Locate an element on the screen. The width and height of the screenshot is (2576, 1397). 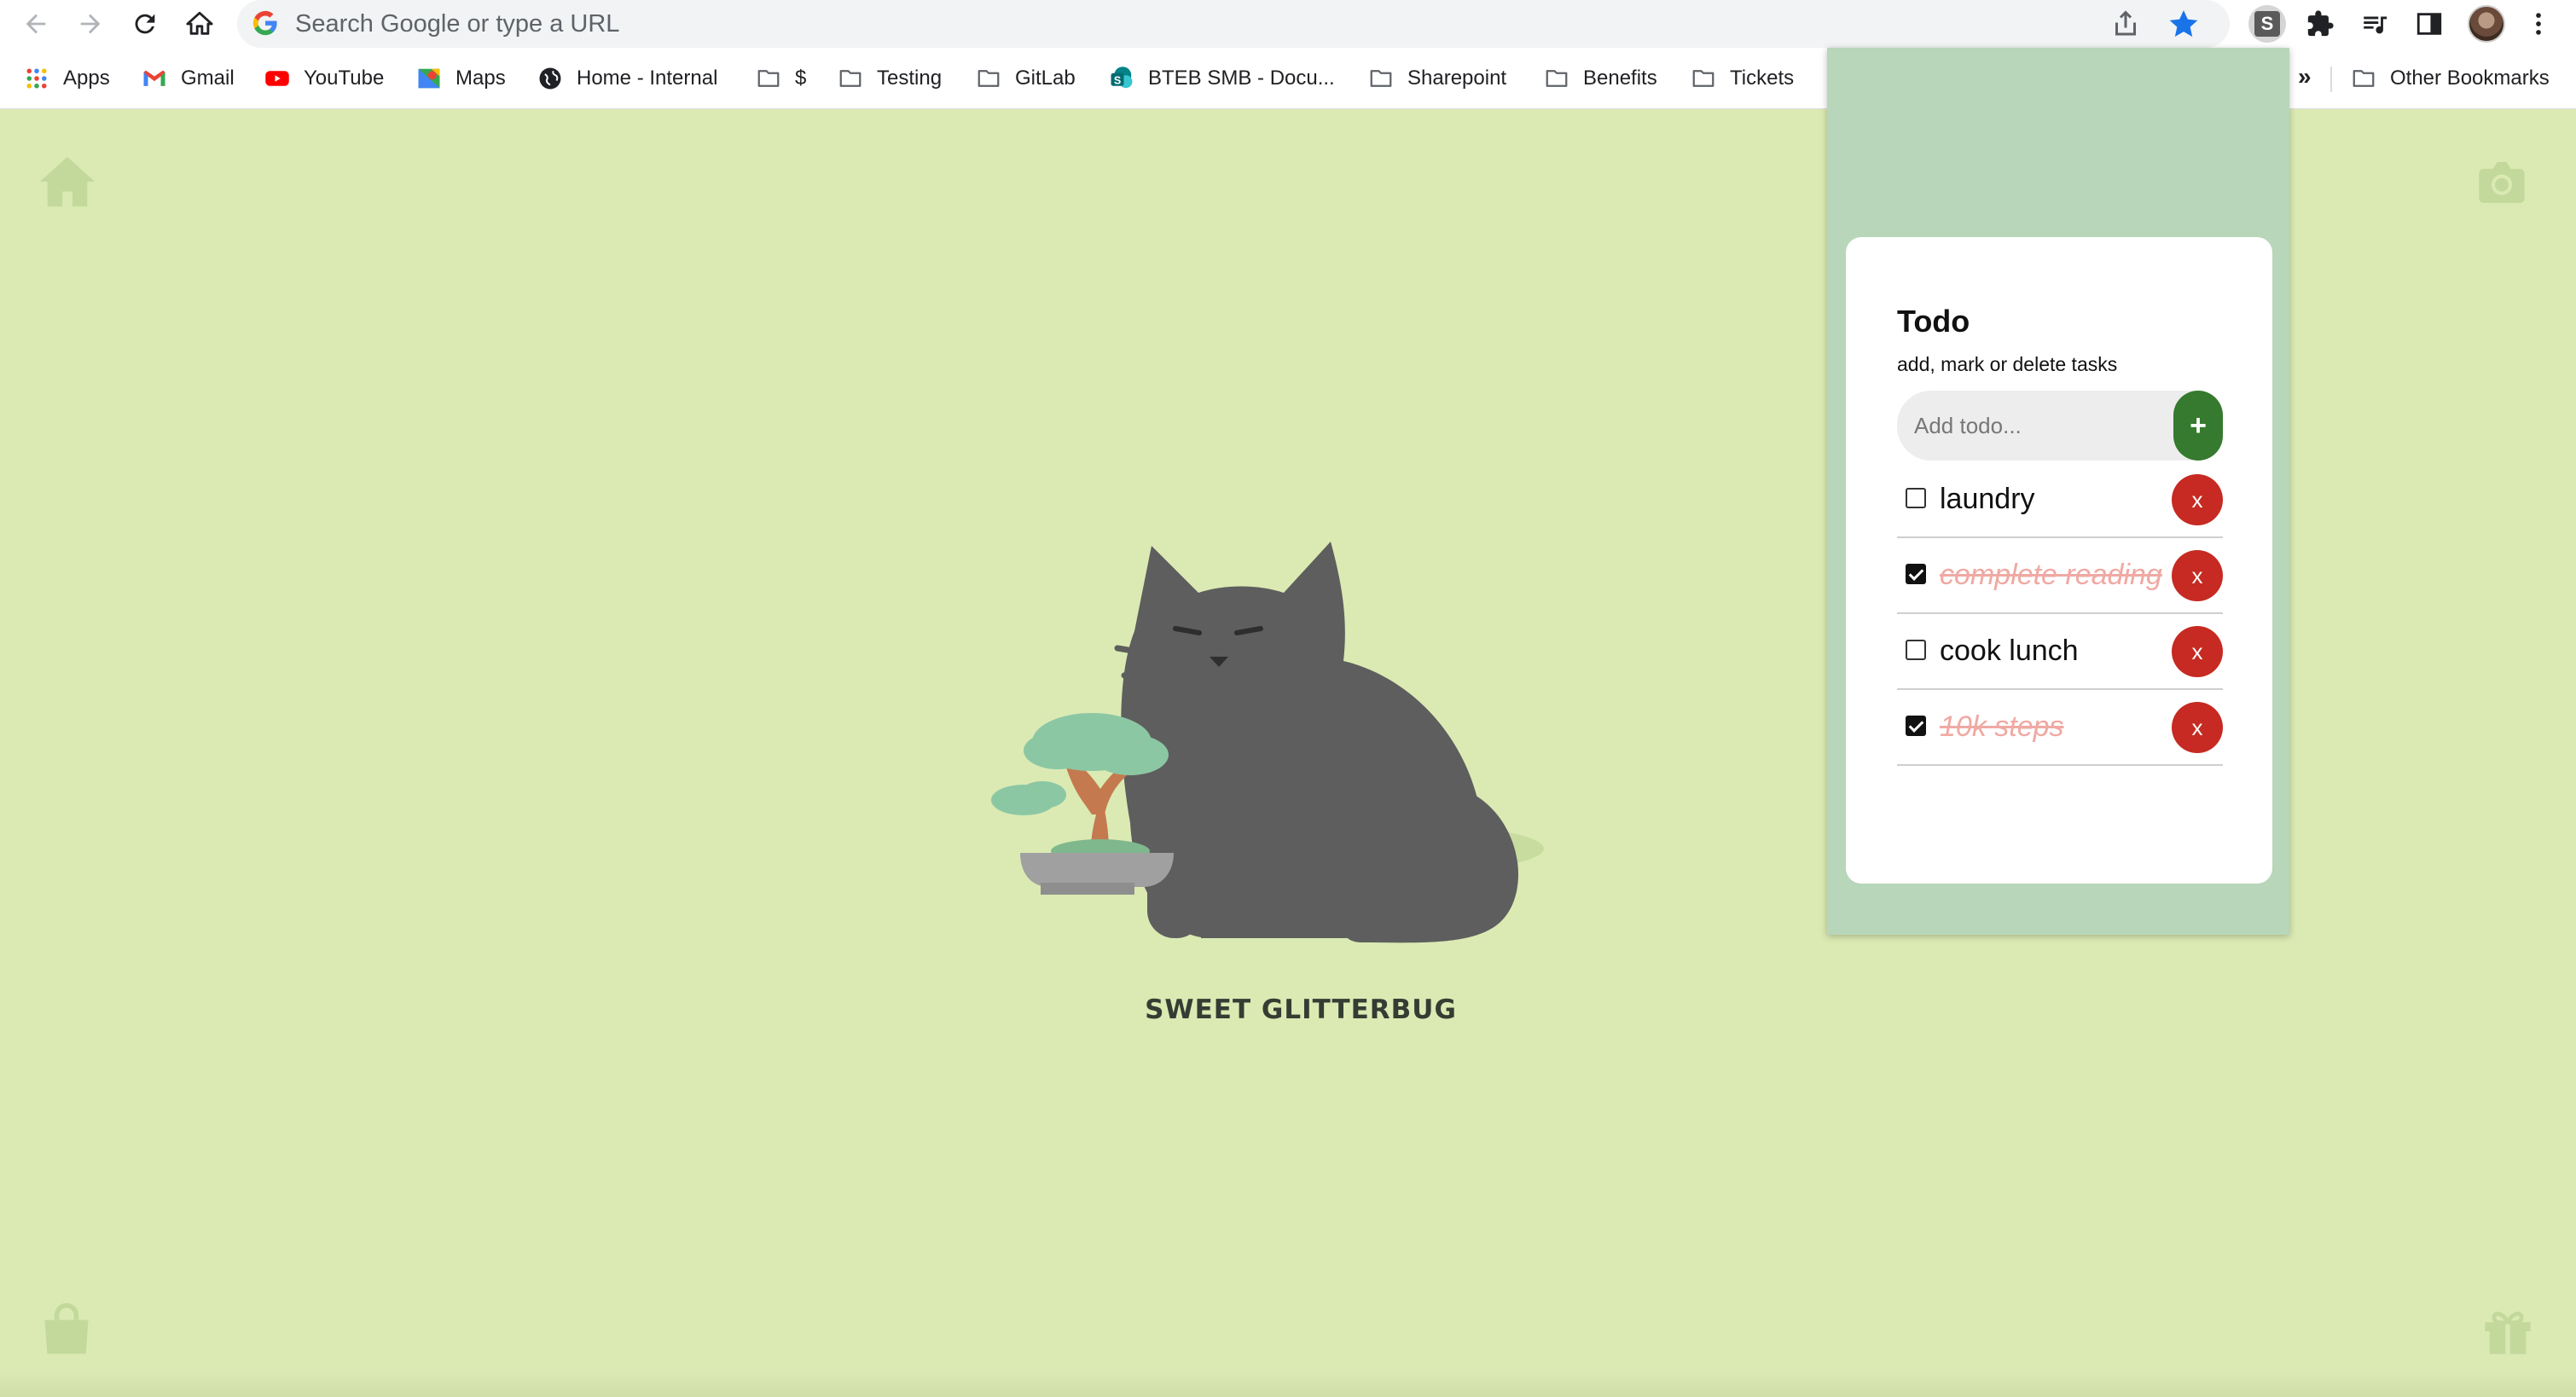
todo-item: cook lunch x is located at coordinates (2060, 652).